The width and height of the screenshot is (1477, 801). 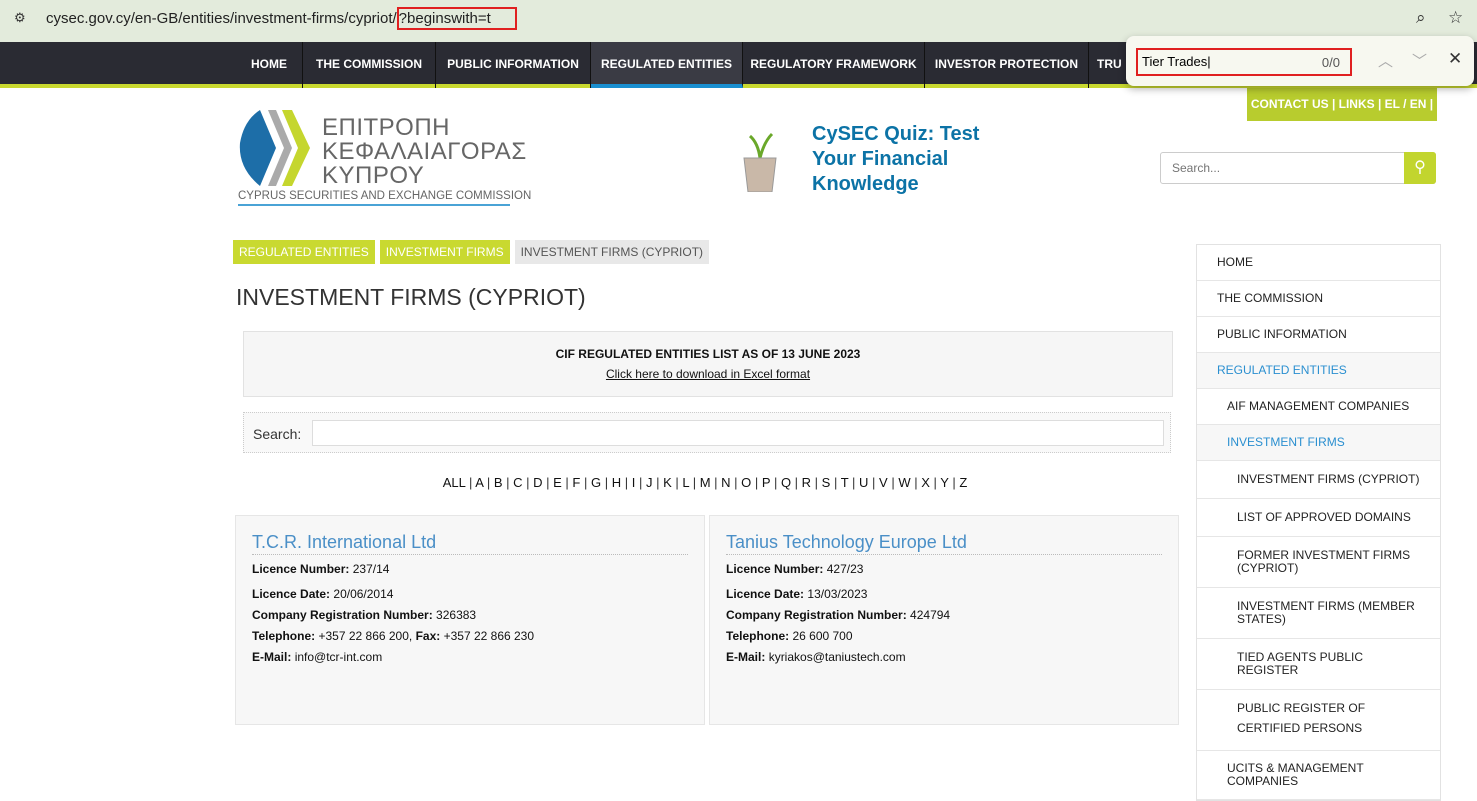 I want to click on filter-search: Search:, so click(x=707, y=432).